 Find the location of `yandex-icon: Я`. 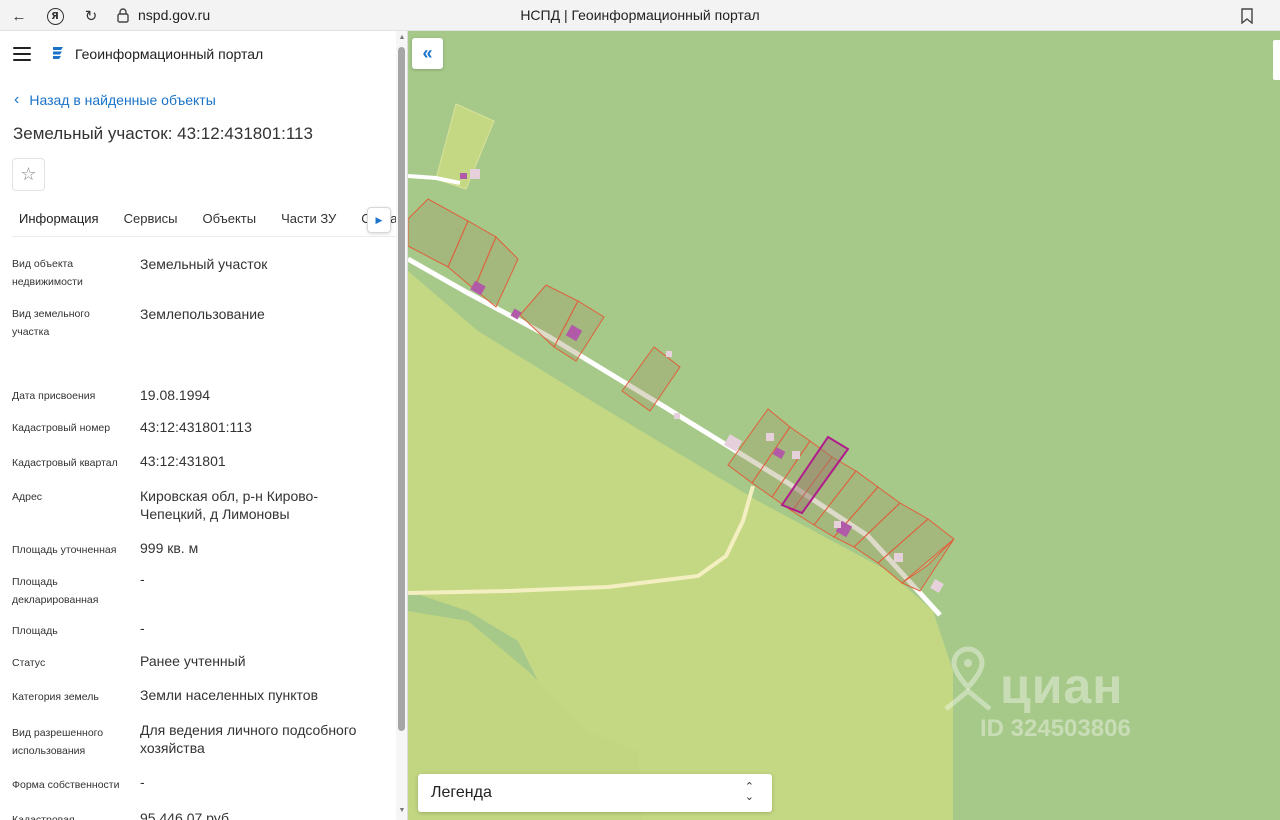

yandex-icon: Я is located at coordinates (55, 16).